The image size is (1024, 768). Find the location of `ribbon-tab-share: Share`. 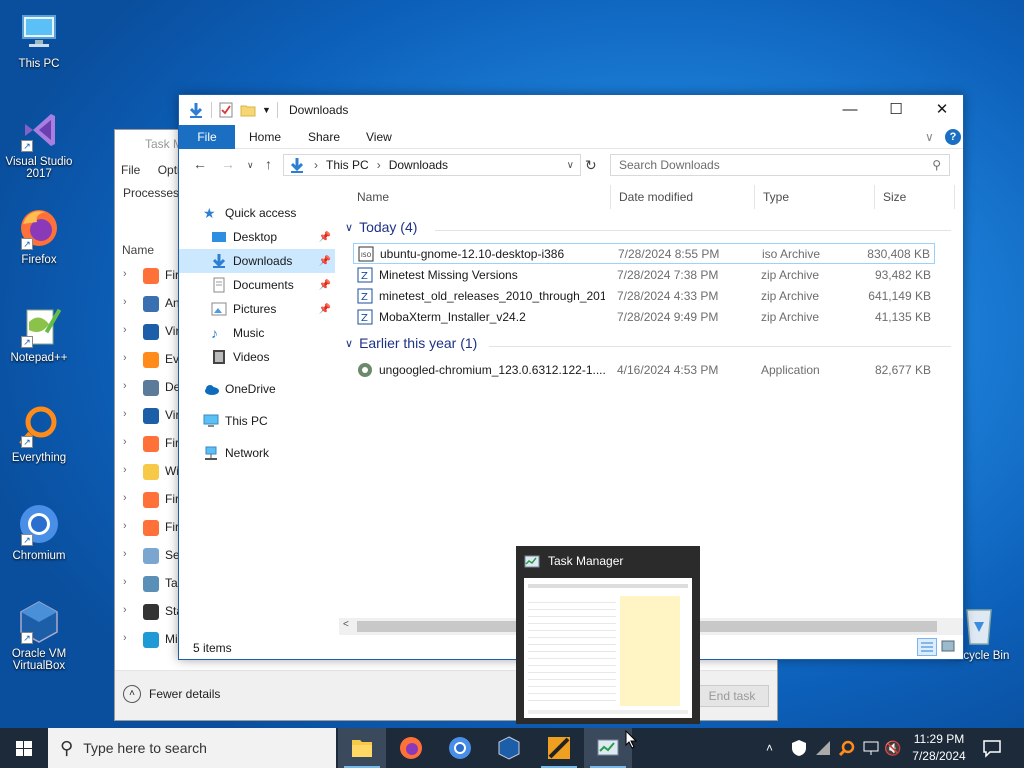

ribbon-tab-share: Share is located at coordinates (324, 137).